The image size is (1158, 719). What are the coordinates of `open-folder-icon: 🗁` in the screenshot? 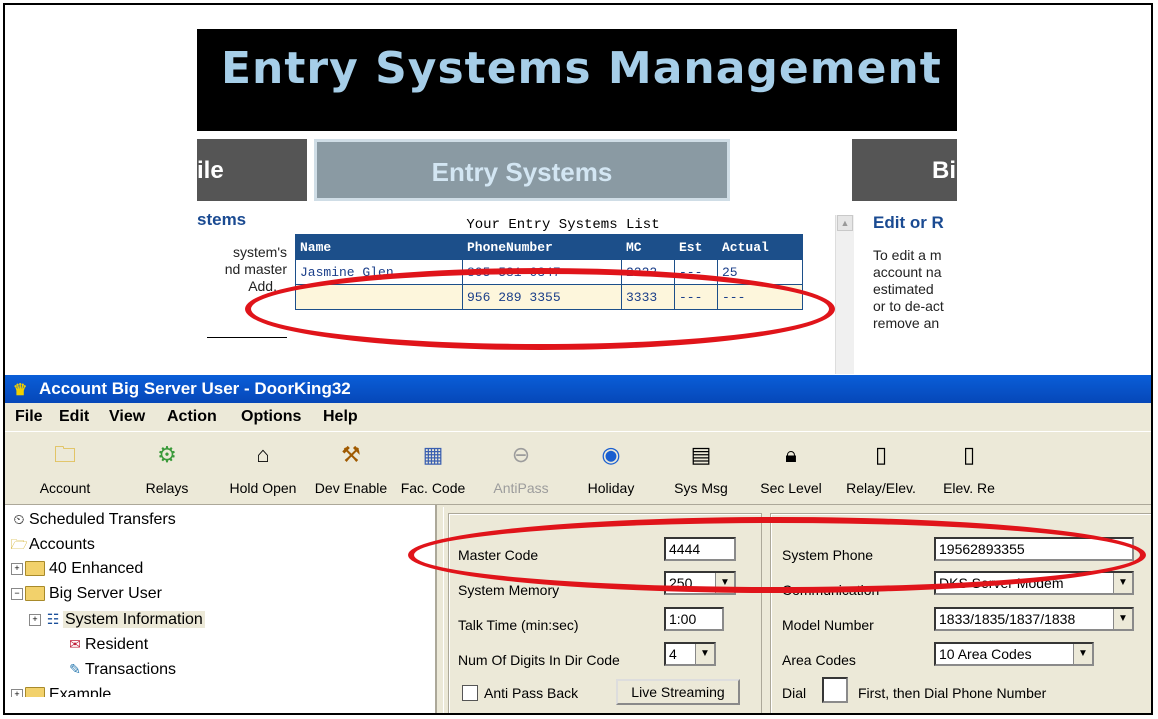 It's located at (19, 544).